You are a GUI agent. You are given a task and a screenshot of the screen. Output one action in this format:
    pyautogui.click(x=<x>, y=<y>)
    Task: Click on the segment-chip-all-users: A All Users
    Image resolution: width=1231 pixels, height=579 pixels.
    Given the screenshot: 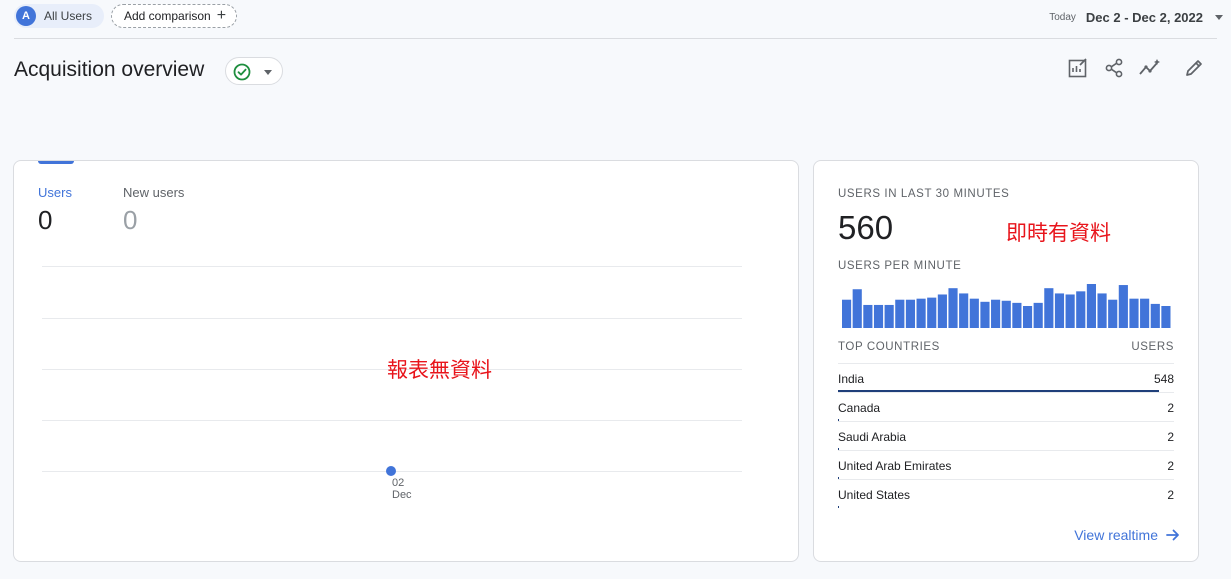 What is the action you would take?
    pyautogui.click(x=59, y=16)
    